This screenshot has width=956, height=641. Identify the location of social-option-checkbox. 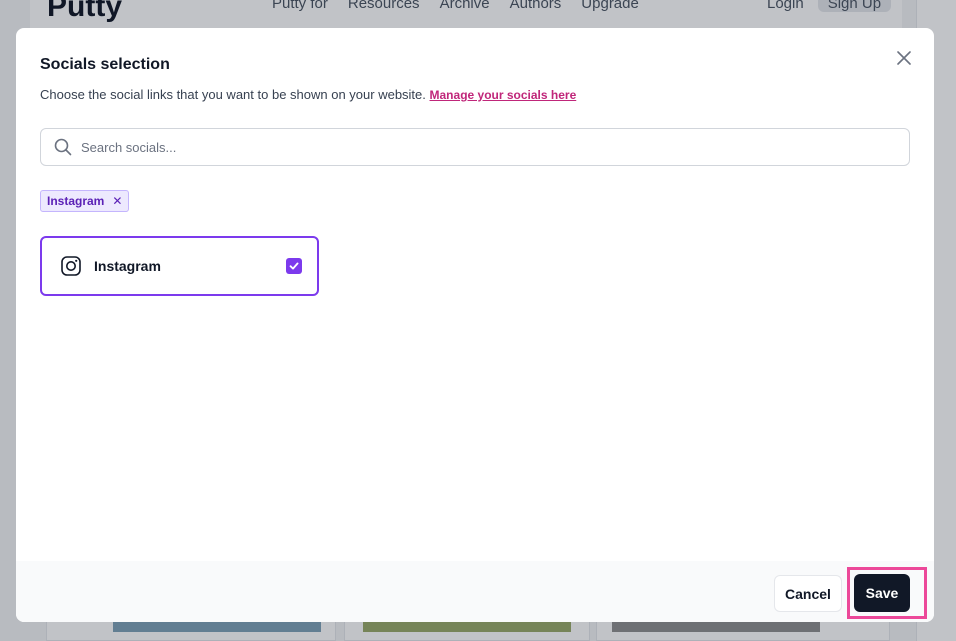
(294, 266).